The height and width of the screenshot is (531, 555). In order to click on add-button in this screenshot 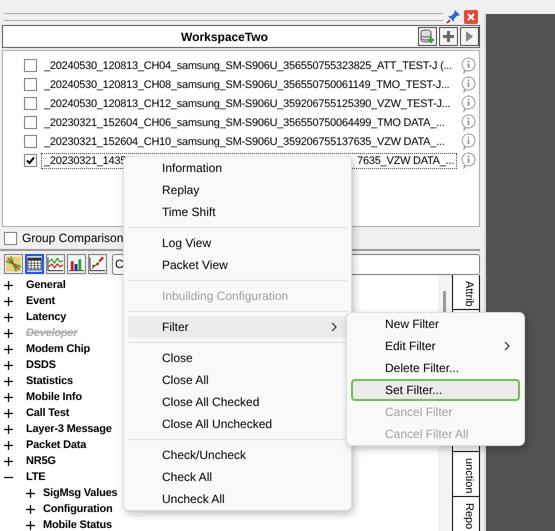, I will do `click(448, 36)`.